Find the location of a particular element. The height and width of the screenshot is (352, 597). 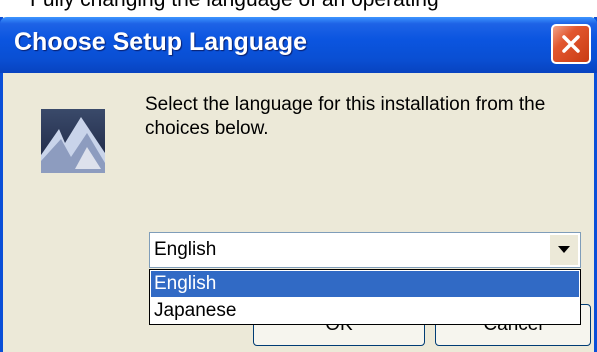

chevron-down-icon is located at coordinates (564, 249).